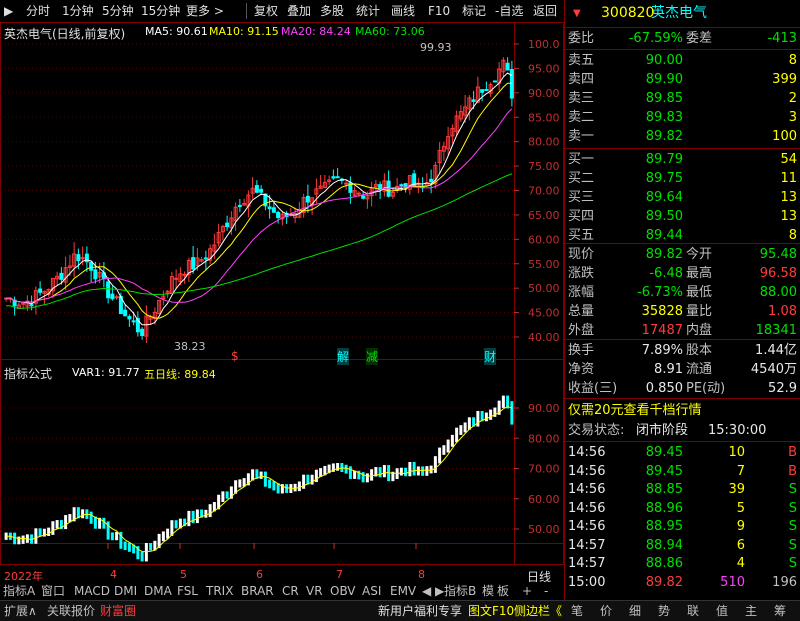 The image size is (800, 621). What do you see at coordinates (544, 288) in the screenshot?
I see `yaxis-tick-label: 50.00` at bounding box center [544, 288].